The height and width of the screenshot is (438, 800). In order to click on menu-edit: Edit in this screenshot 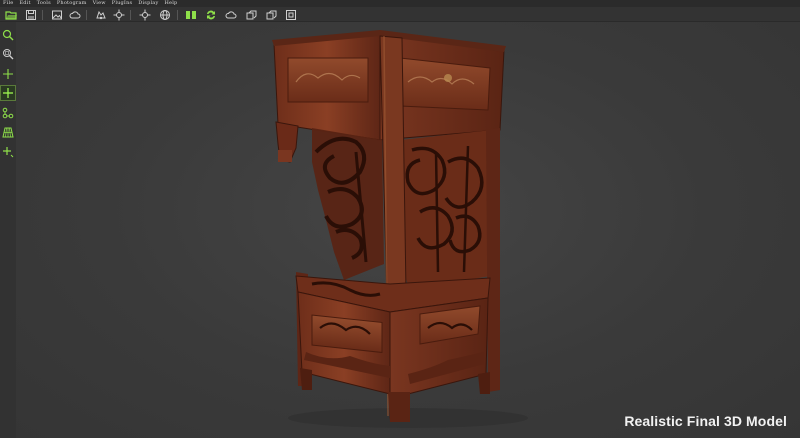, I will do `click(24, 3)`.